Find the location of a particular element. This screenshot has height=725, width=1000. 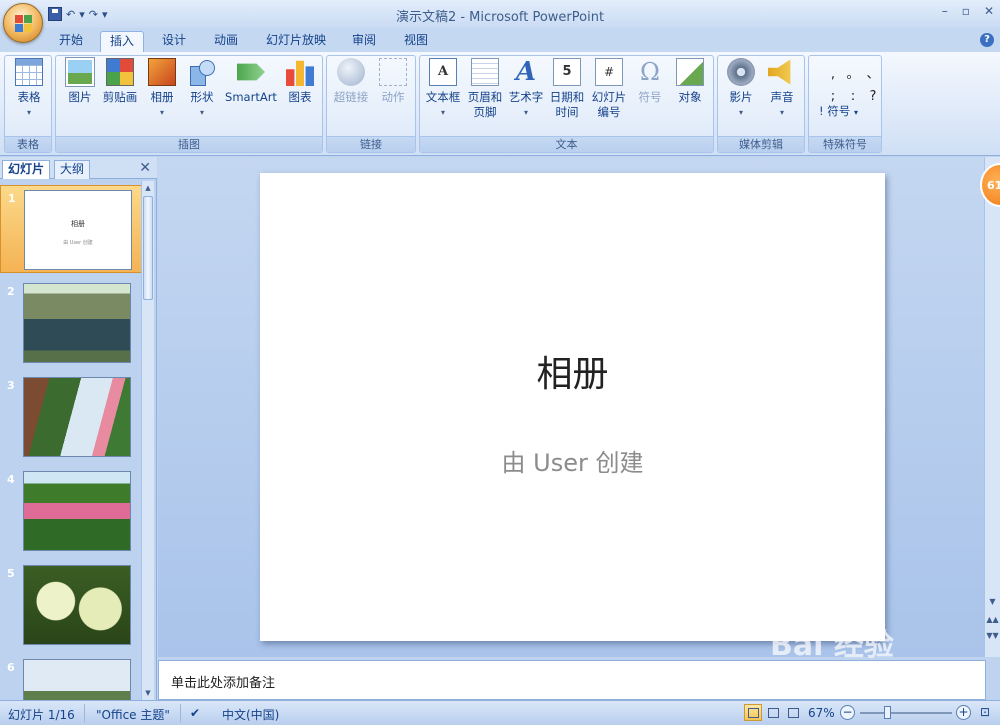

scroll-up-icon: ▲ is located at coordinates (148, 188).